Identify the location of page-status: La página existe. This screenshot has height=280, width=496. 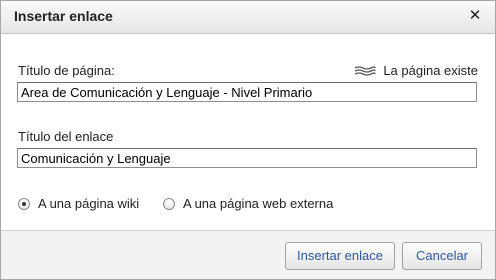
(416, 70).